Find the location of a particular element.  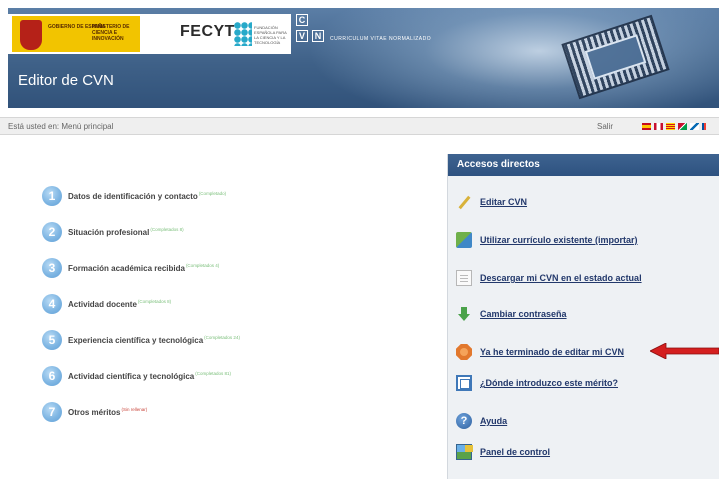

shortcut-download-cvn: Descargar mi CVN en el estado actual is located at coordinates (549, 278).